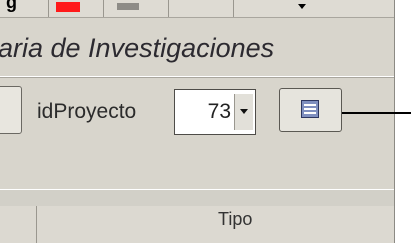  What do you see at coordinates (243, 112) in the screenshot?
I see `combo-dropdown-button` at bounding box center [243, 112].